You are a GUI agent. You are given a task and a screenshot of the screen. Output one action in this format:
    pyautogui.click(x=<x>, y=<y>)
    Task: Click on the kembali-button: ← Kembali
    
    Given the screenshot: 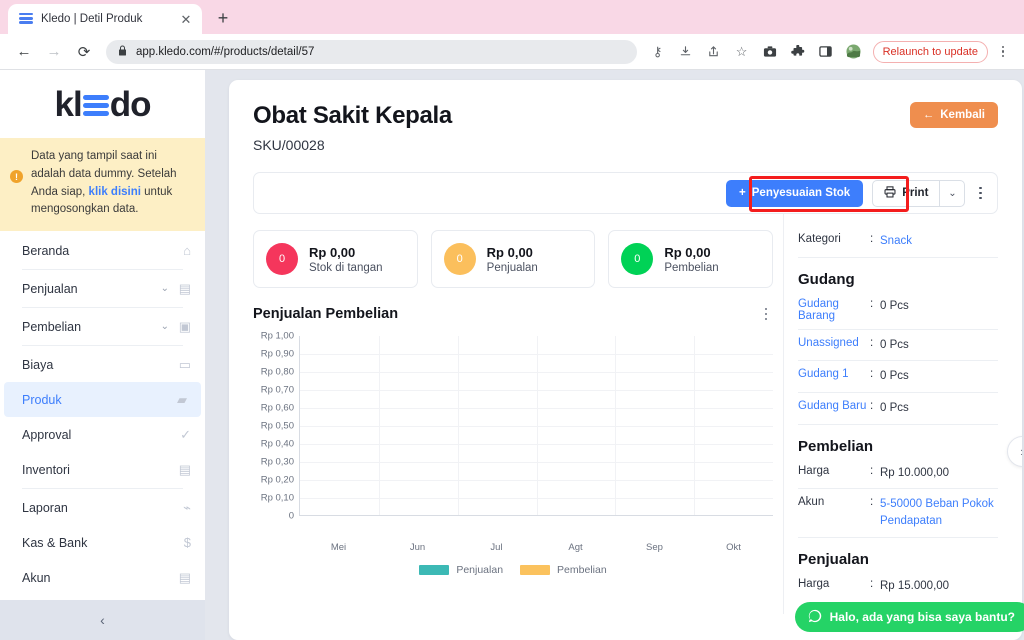 What is the action you would take?
    pyautogui.click(x=953, y=115)
    